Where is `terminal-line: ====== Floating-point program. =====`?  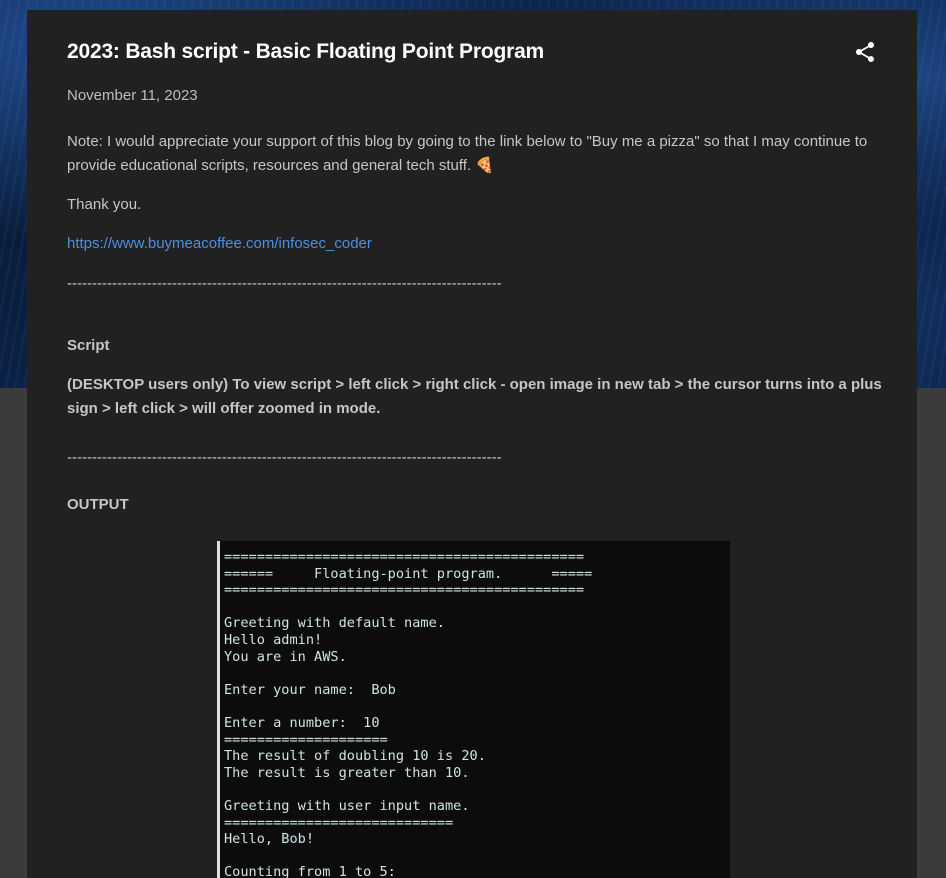 terminal-line: ====== Floating-point program. ===== is located at coordinates (408, 573).